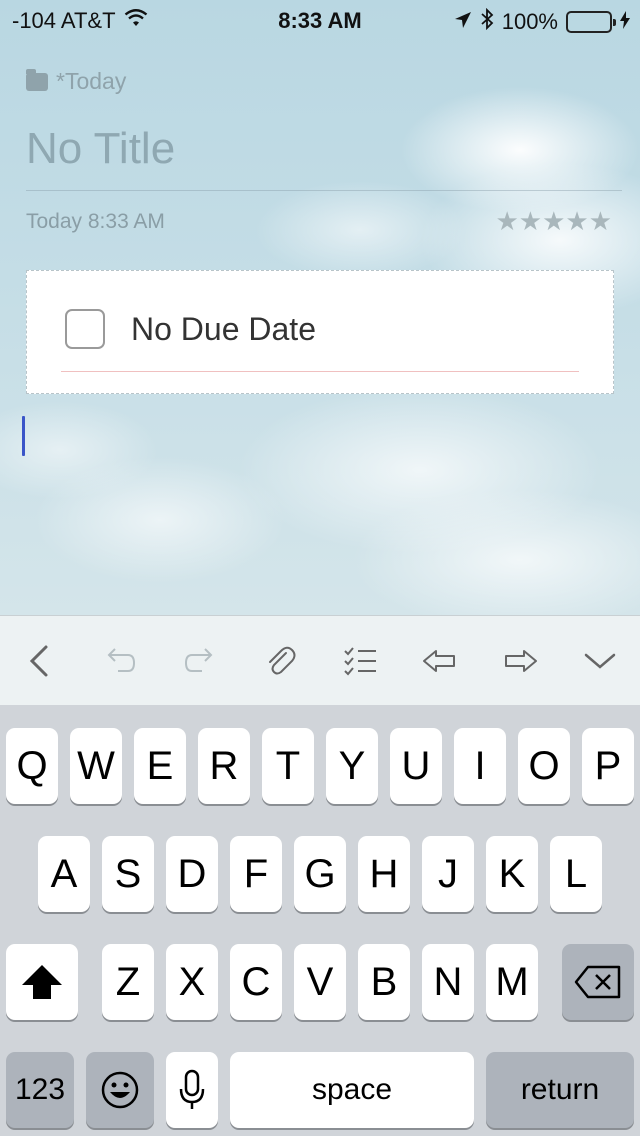 The image size is (640, 1136). I want to click on key-y: Y, so click(352, 766).